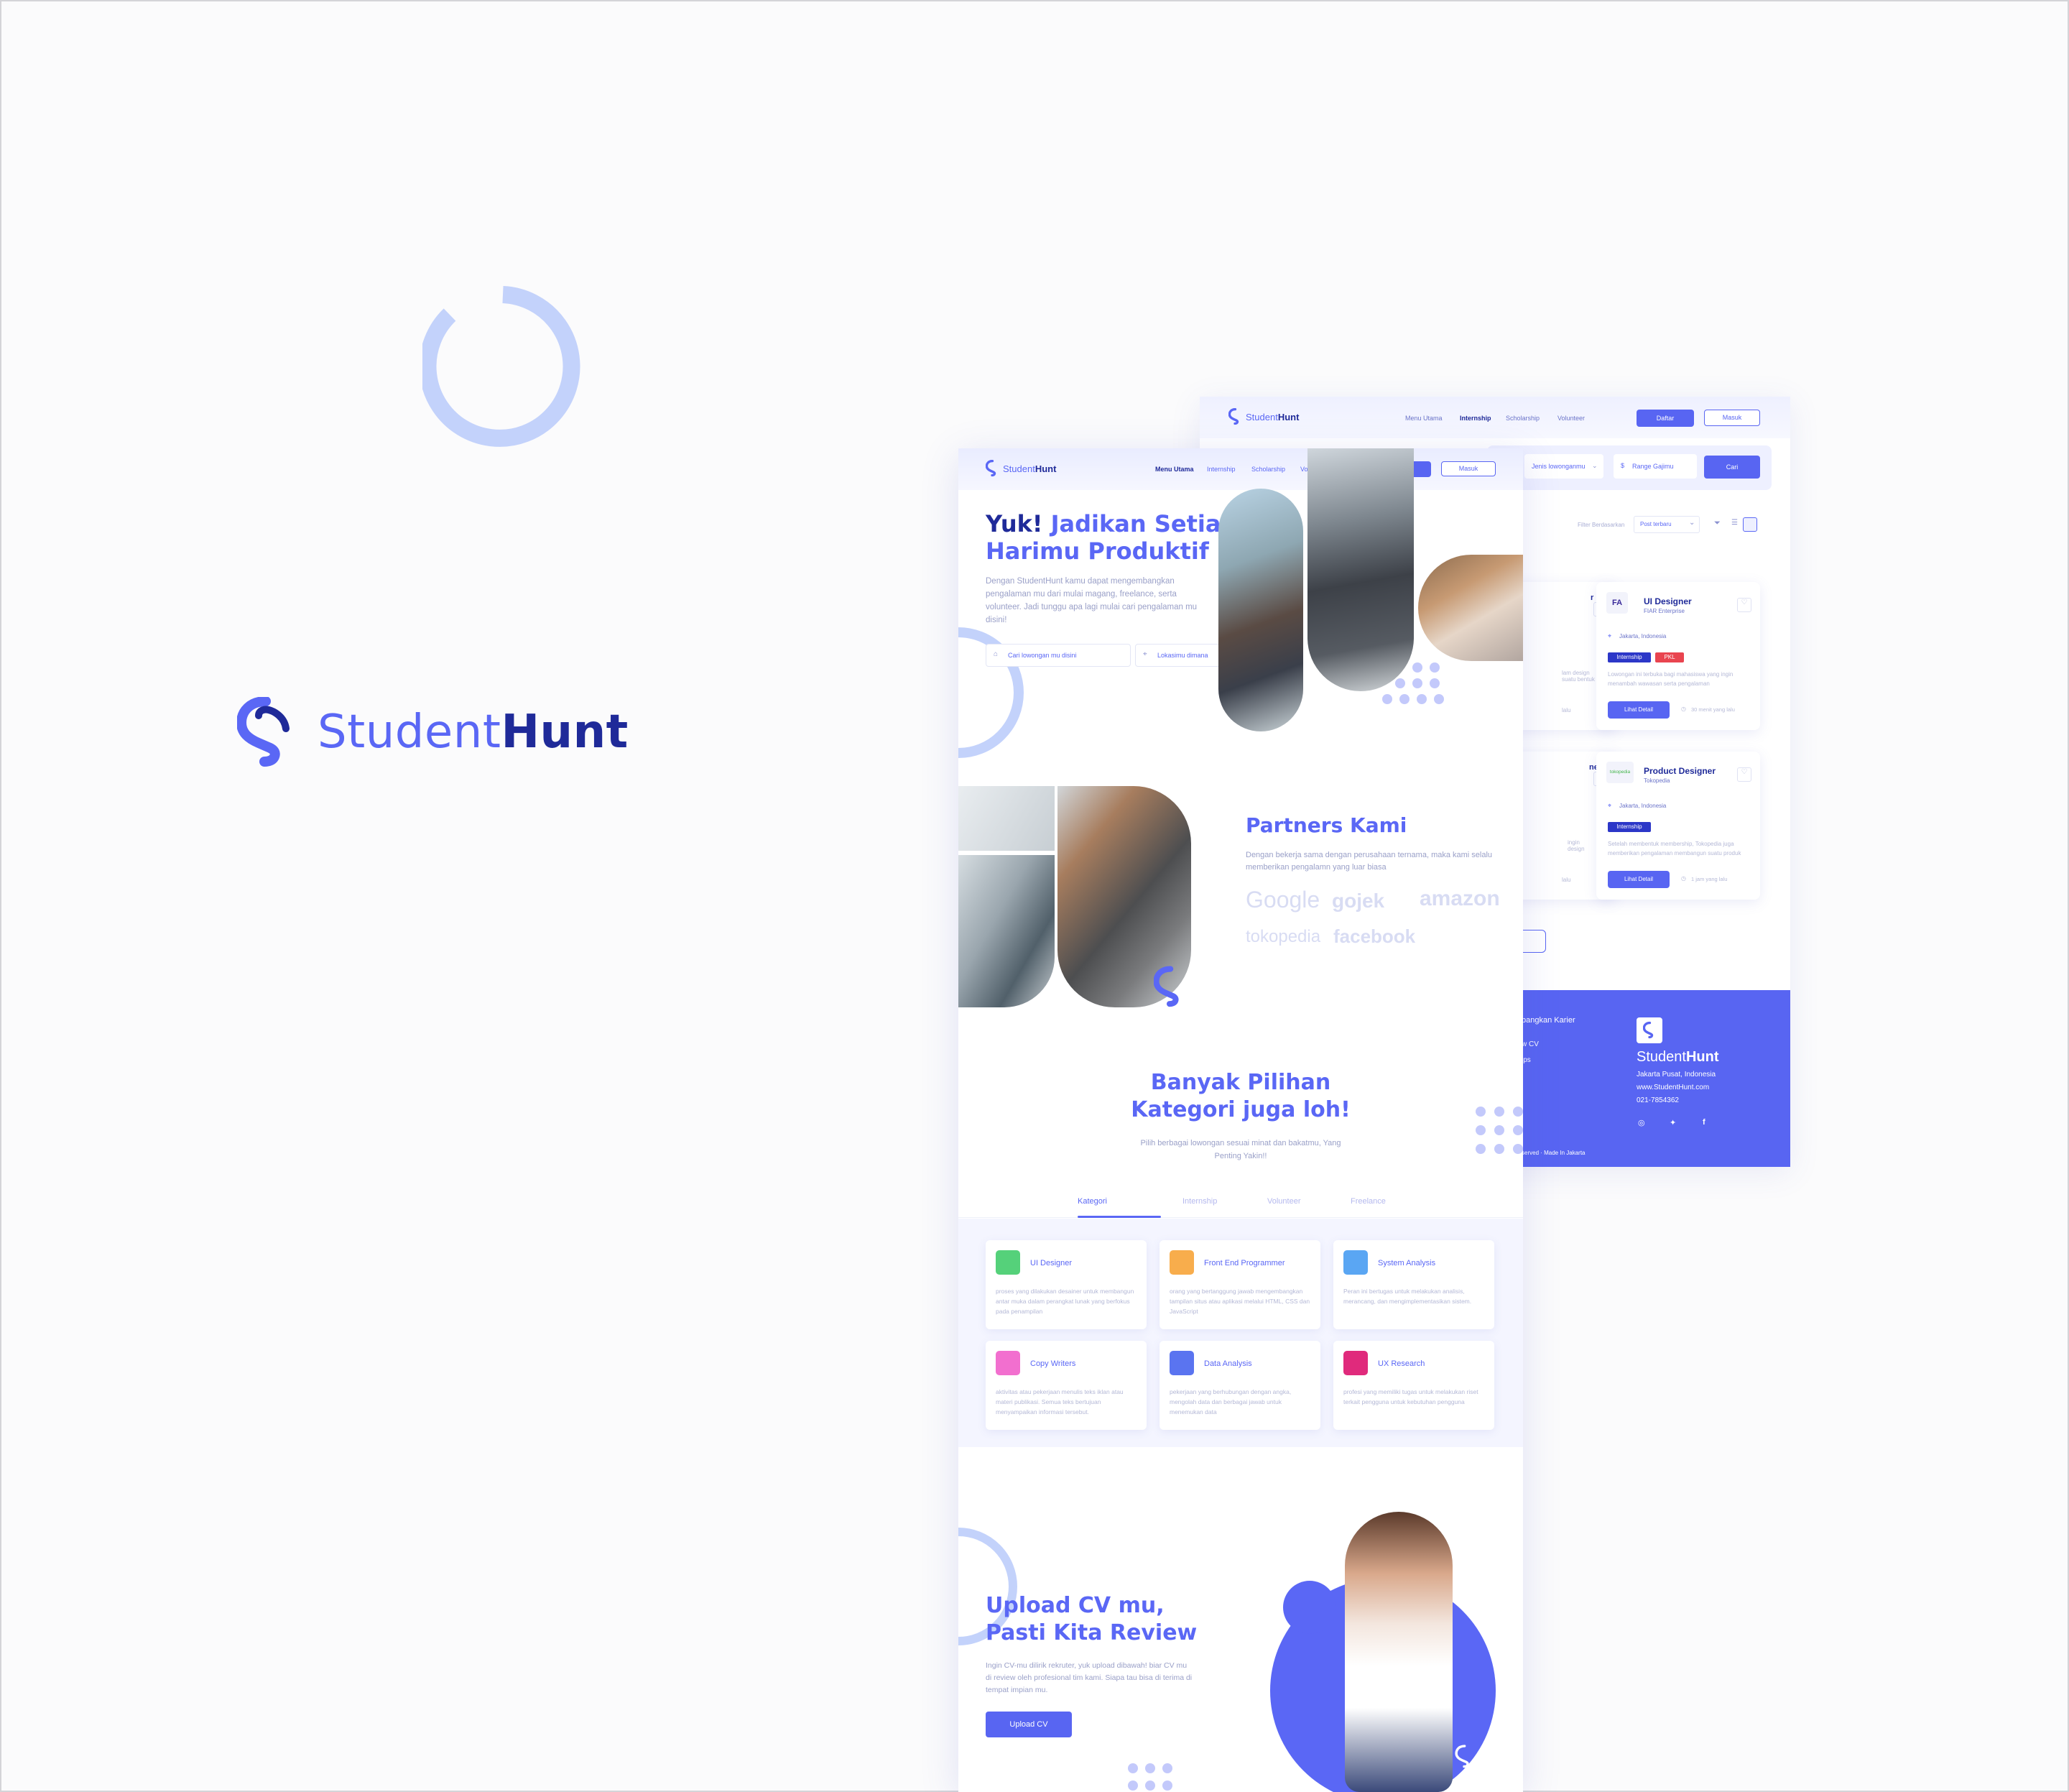 The height and width of the screenshot is (1792, 2069). Describe the element at coordinates (1182, 1363) in the screenshot. I see `data-analysis-icon` at that location.